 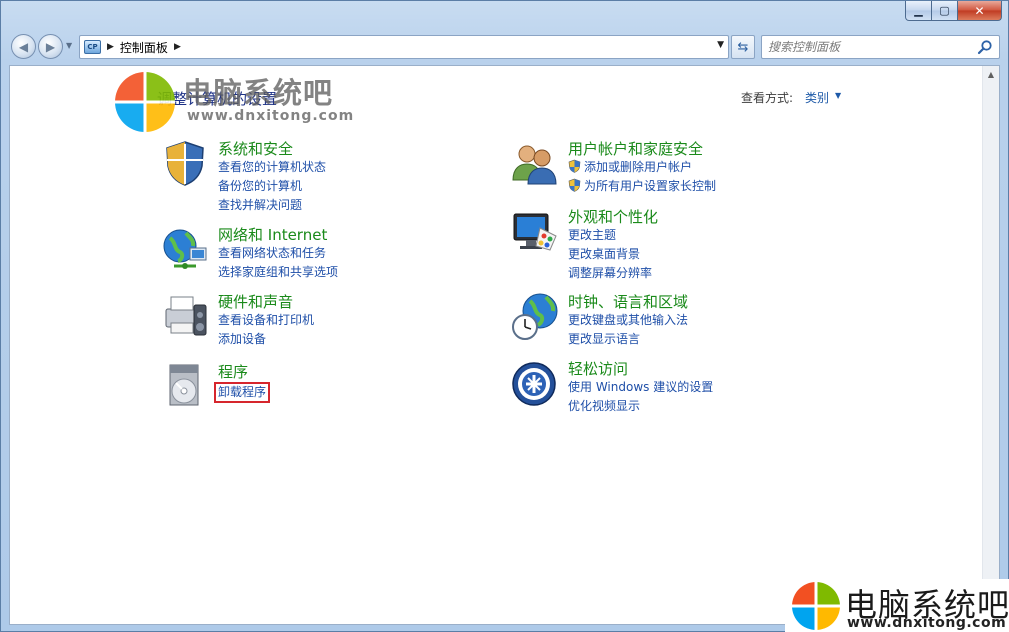 I want to click on close-button: ✕, so click(x=980, y=11).